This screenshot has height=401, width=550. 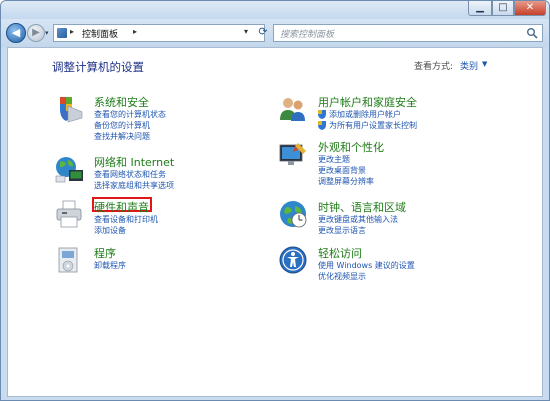 What do you see at coordinates (69, 109) in the screenshot?
I see `shield-flag-icon` at bounding box center [69, 109].